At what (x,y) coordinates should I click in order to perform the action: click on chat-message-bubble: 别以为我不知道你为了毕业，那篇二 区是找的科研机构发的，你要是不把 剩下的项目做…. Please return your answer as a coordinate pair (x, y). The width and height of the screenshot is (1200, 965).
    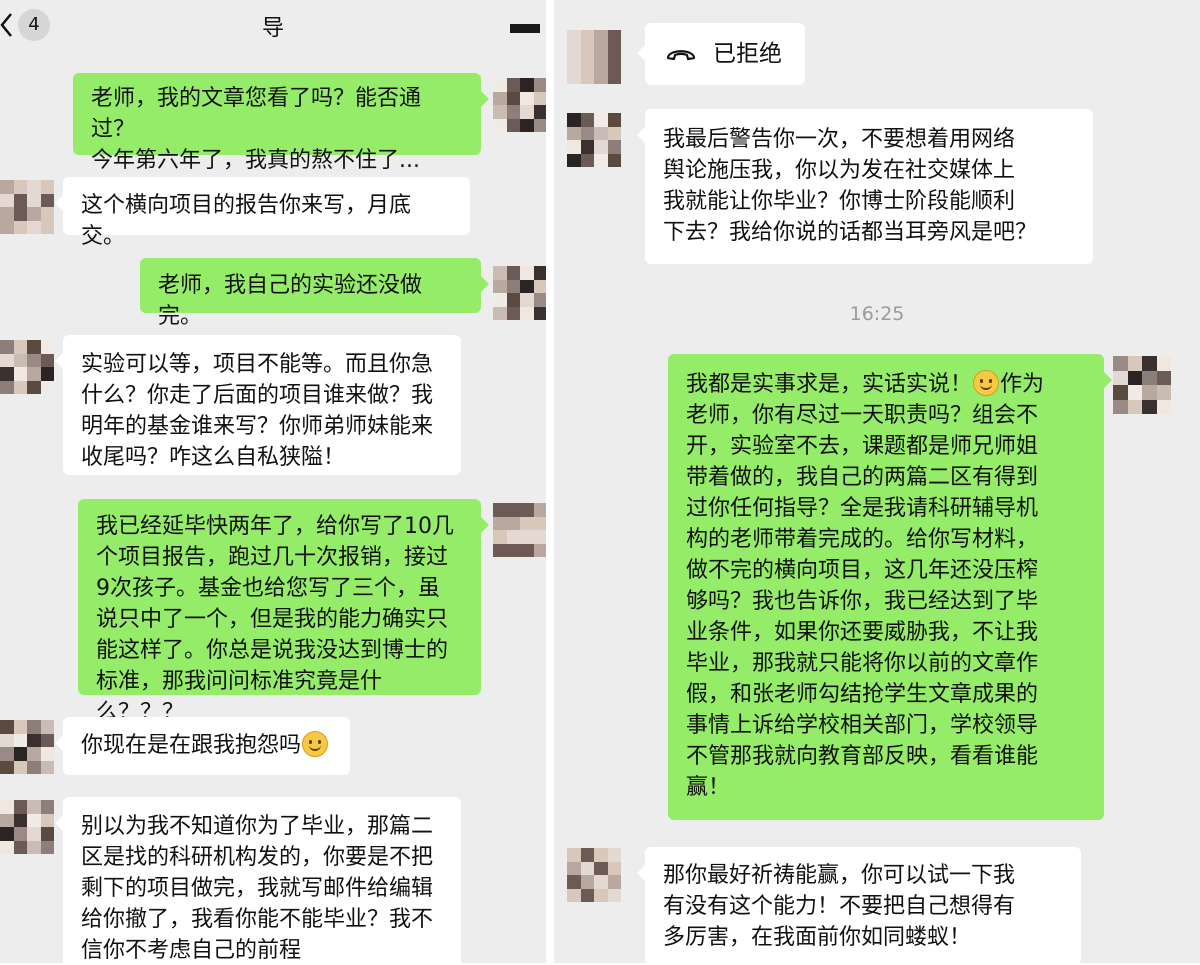
    Looking at the image, I should click on (258, 880).